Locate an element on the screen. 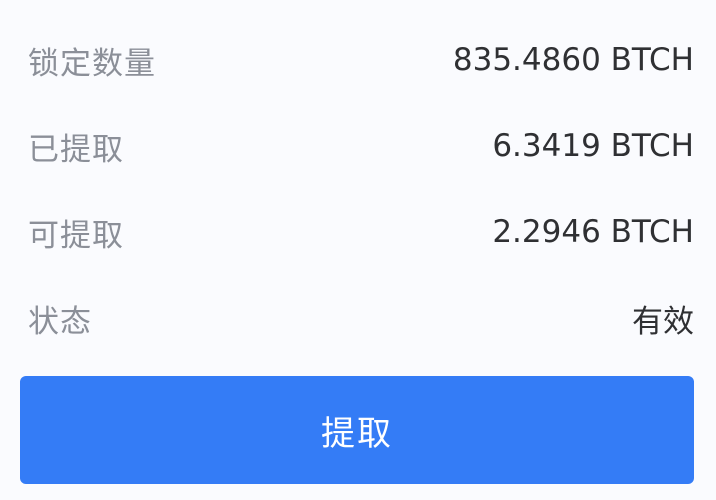 Image resolution: width=716 pixels, height=500 pixels. detail-label: 已提取 is located at coordinates (76, 149).